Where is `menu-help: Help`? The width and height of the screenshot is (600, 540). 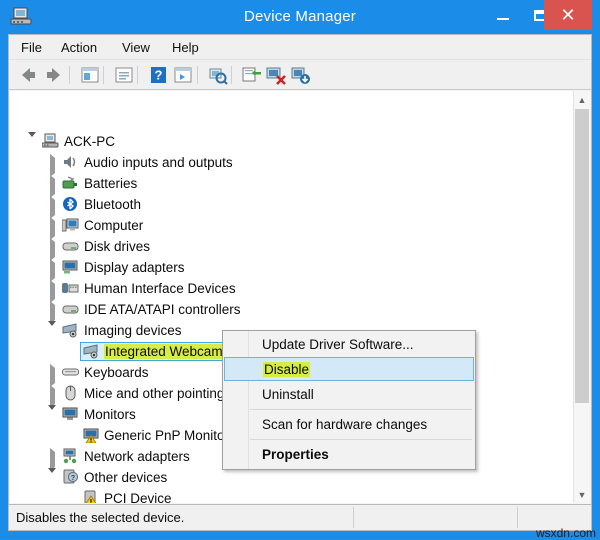
menu-help: Help is located at coordinates (185, 47).